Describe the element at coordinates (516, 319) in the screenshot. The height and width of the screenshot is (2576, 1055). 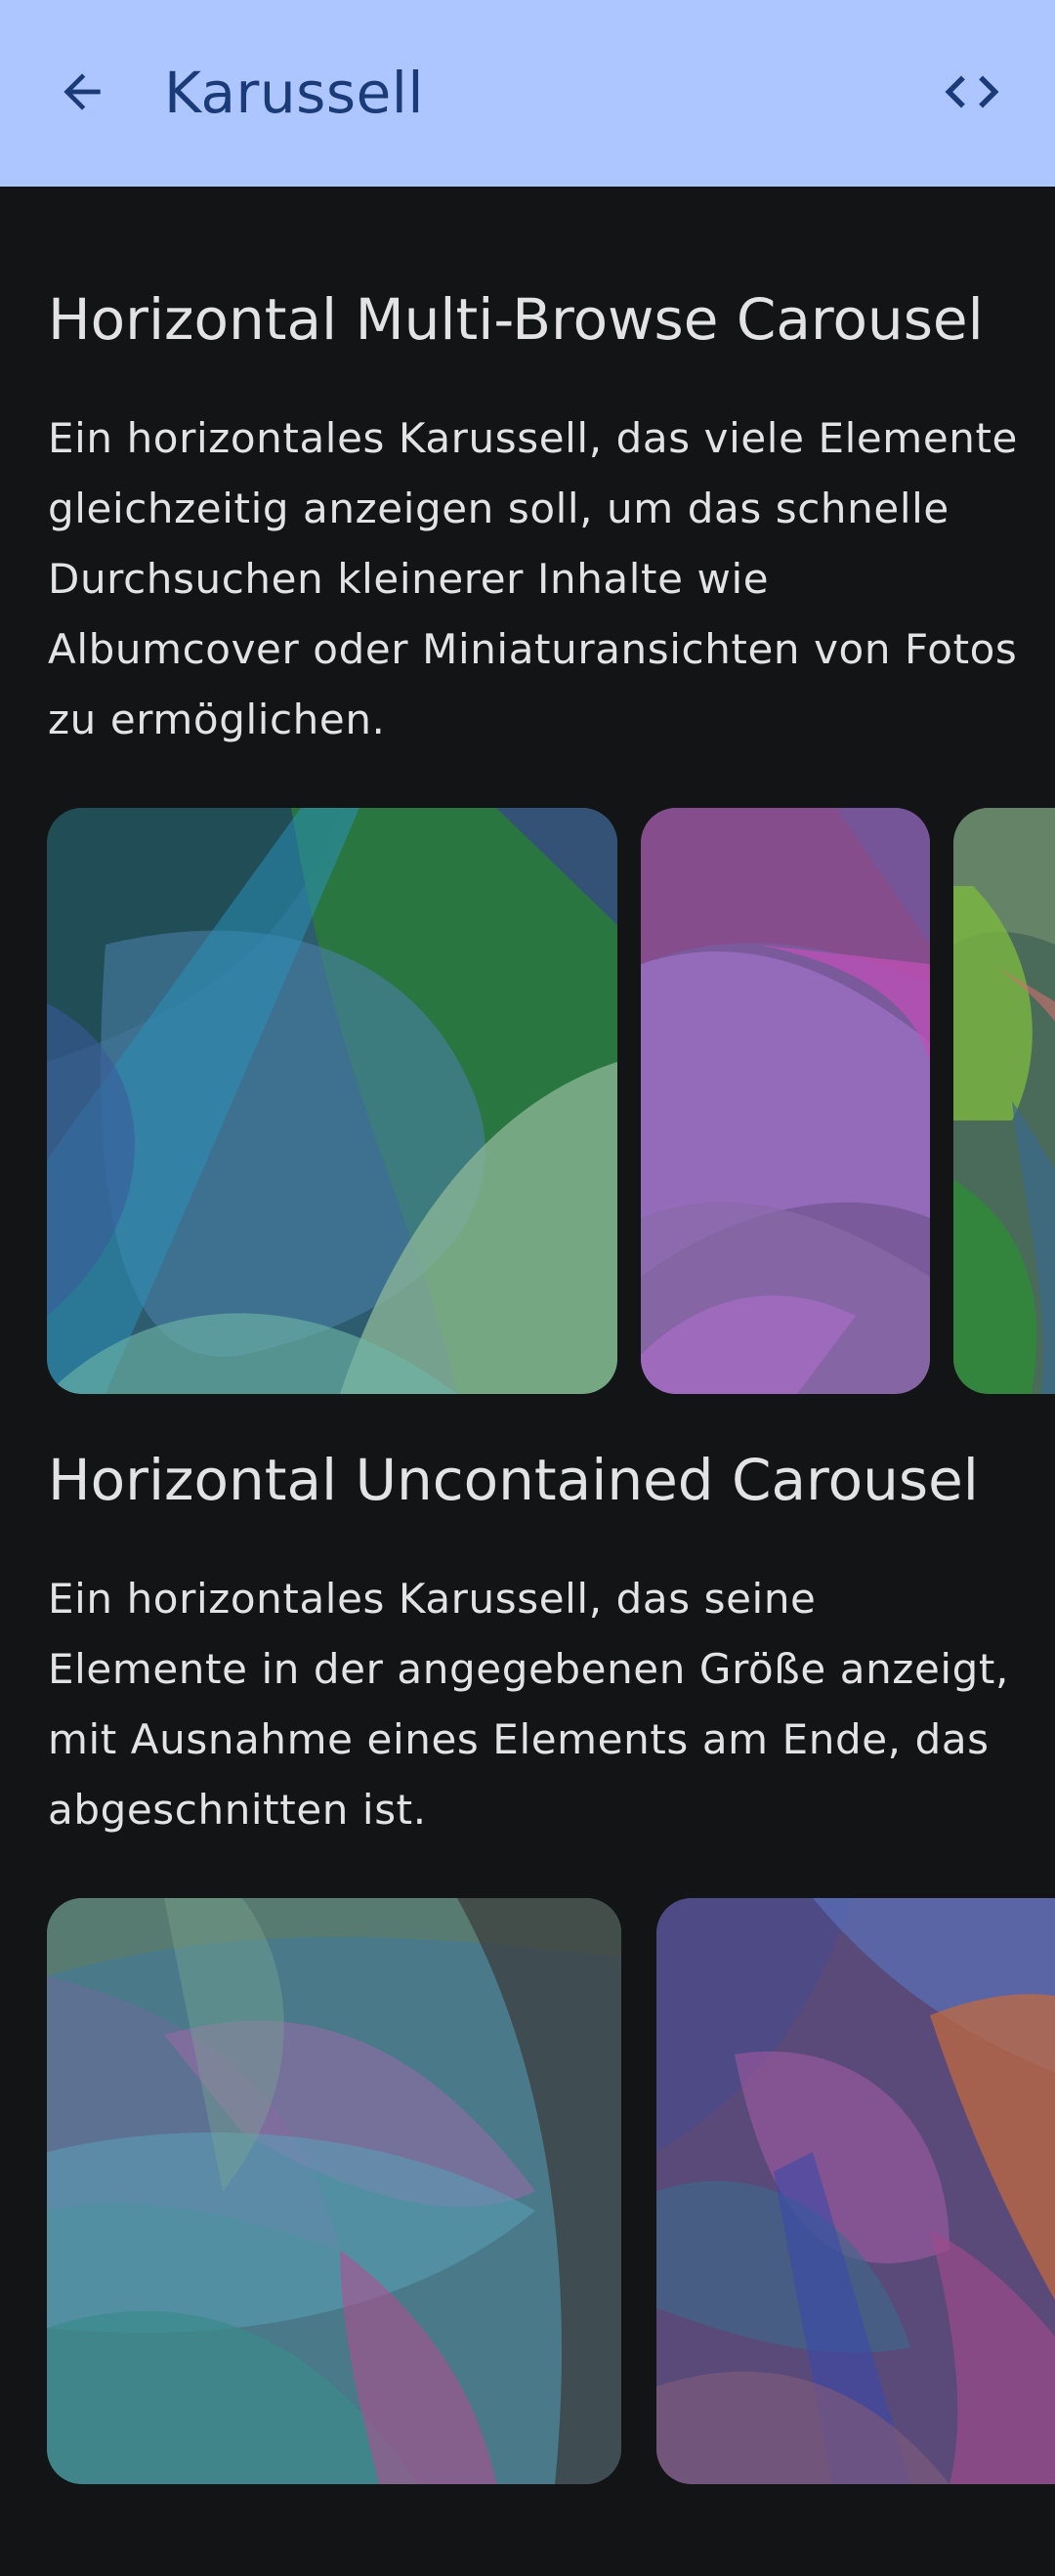
I see `section-title-multi-browse: Horizontal Multi-Browse Carousel` at that location.